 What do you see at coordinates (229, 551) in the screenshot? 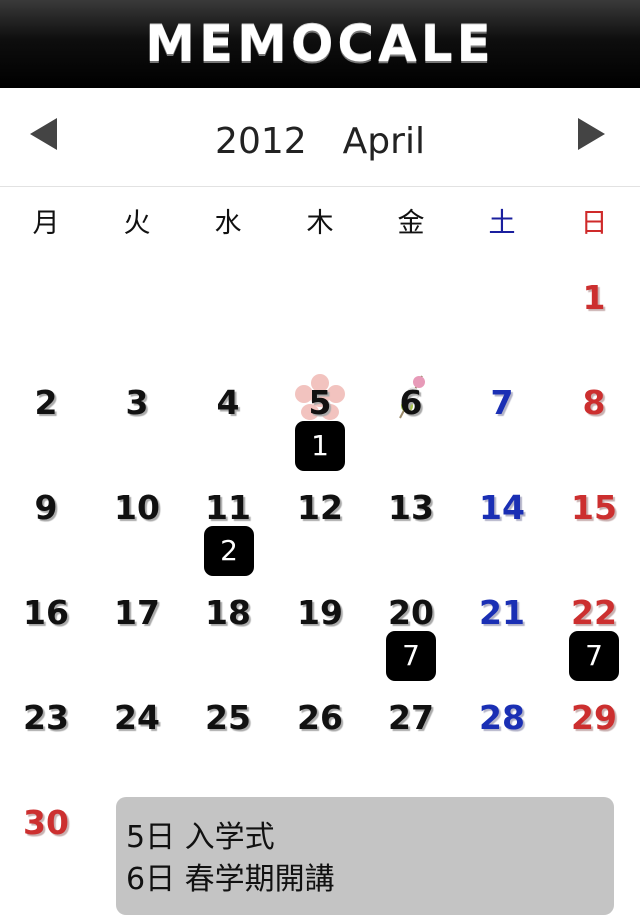
I see `memo-count-badge: 2` at bounding box center [229, 551].